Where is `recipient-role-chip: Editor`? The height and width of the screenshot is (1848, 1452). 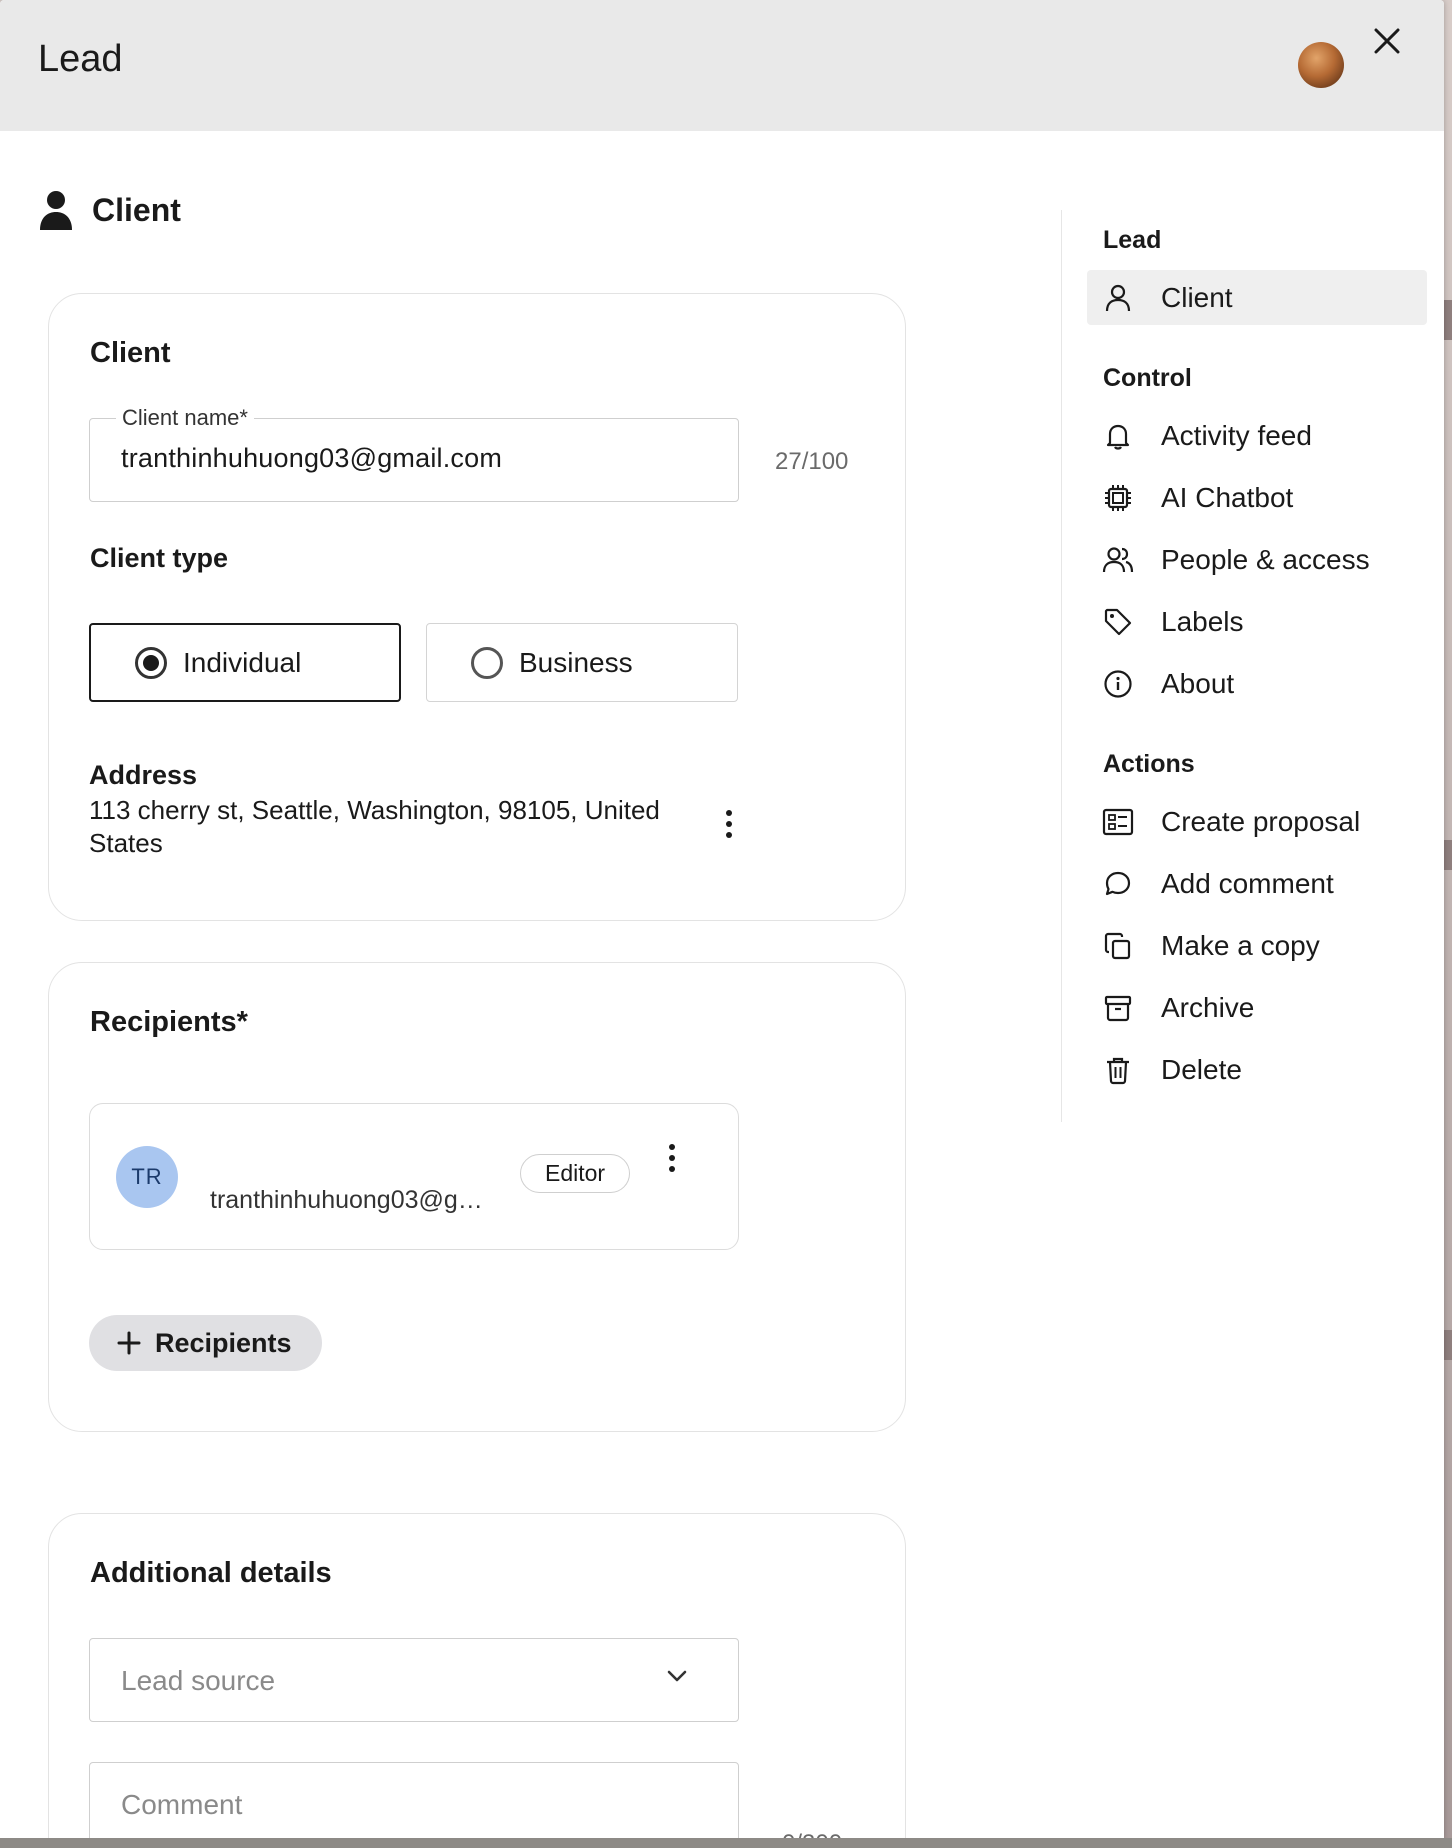
recipient-role-chip: Editor is located at coordinates (575, 1173).